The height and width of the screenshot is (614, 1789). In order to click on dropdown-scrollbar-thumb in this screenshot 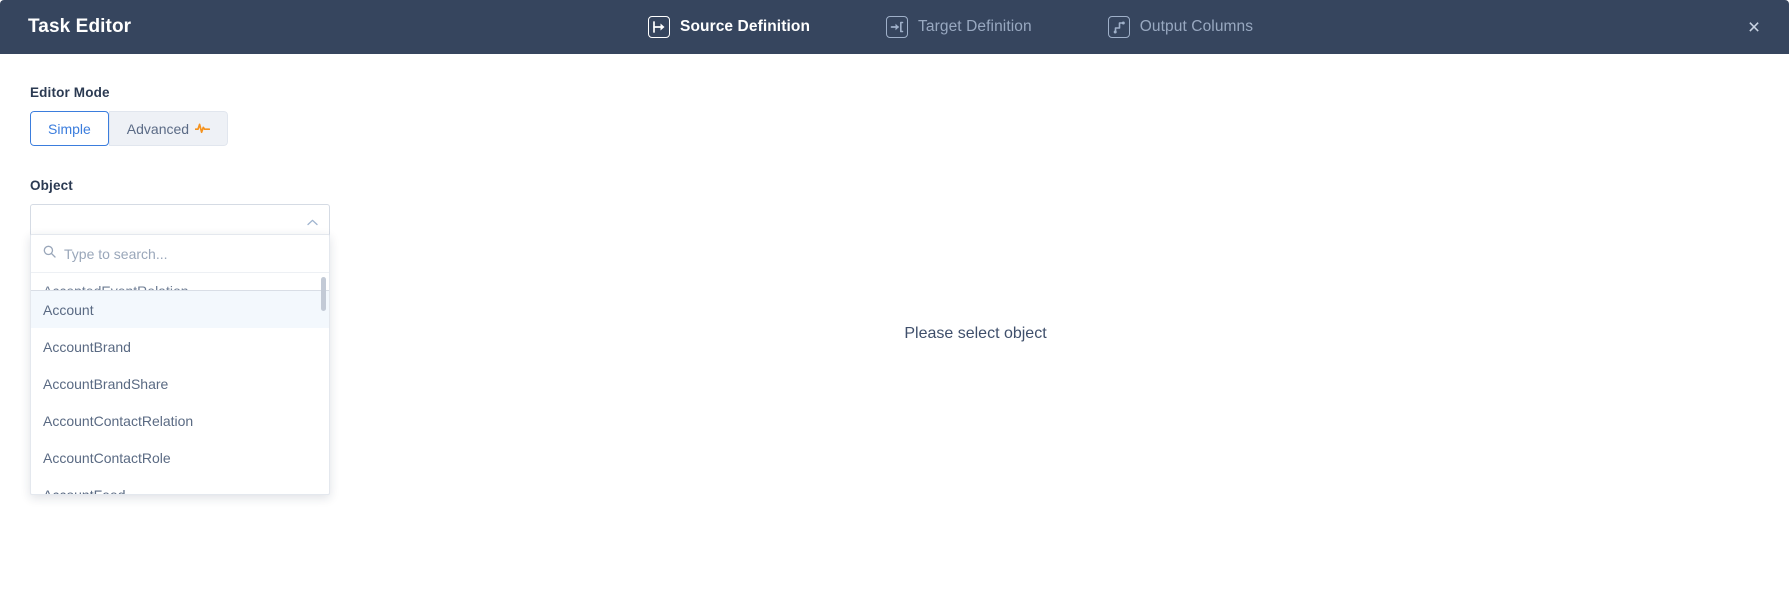, I will do `click(323, 294)`.